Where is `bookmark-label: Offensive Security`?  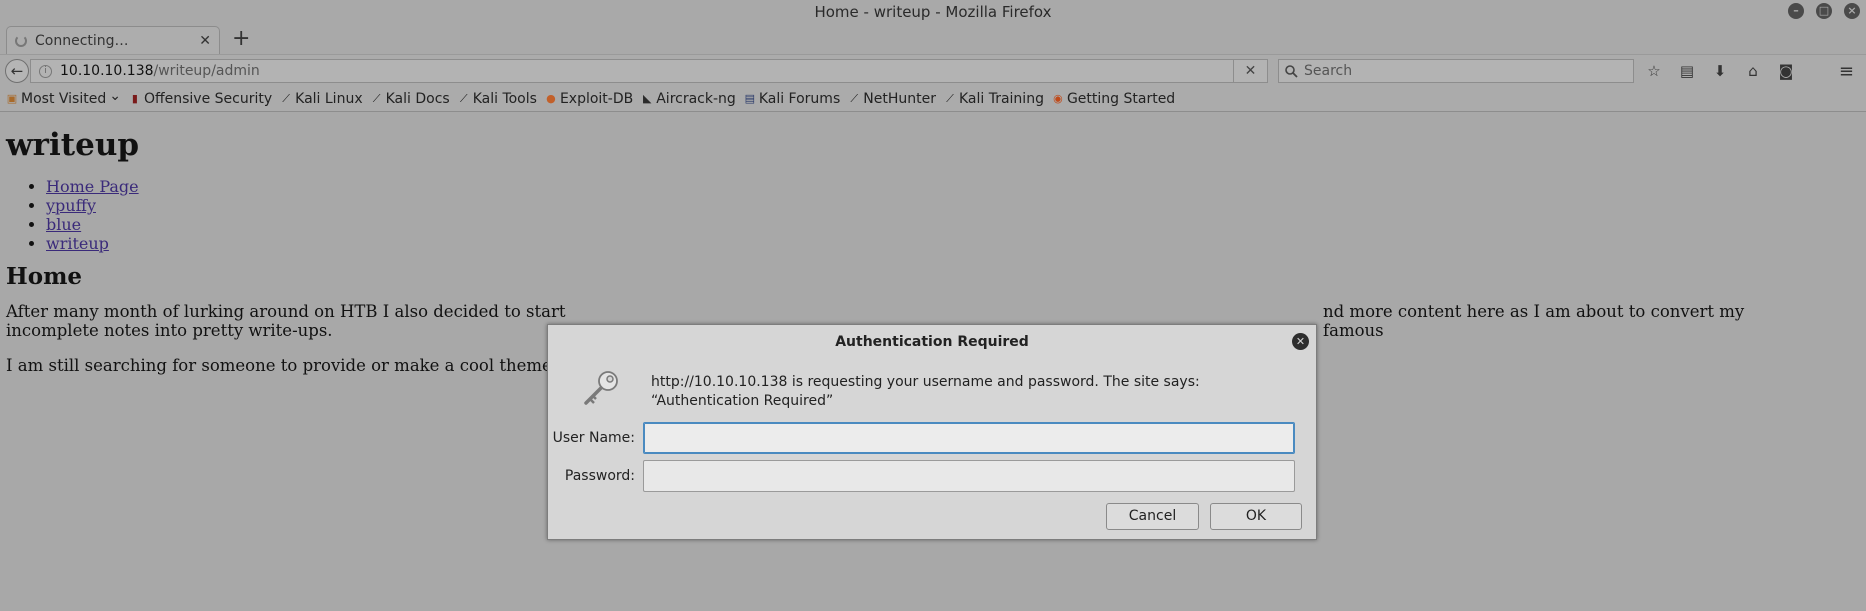
bookmark-label: Offensive Security is located at coordinates (208, 98).